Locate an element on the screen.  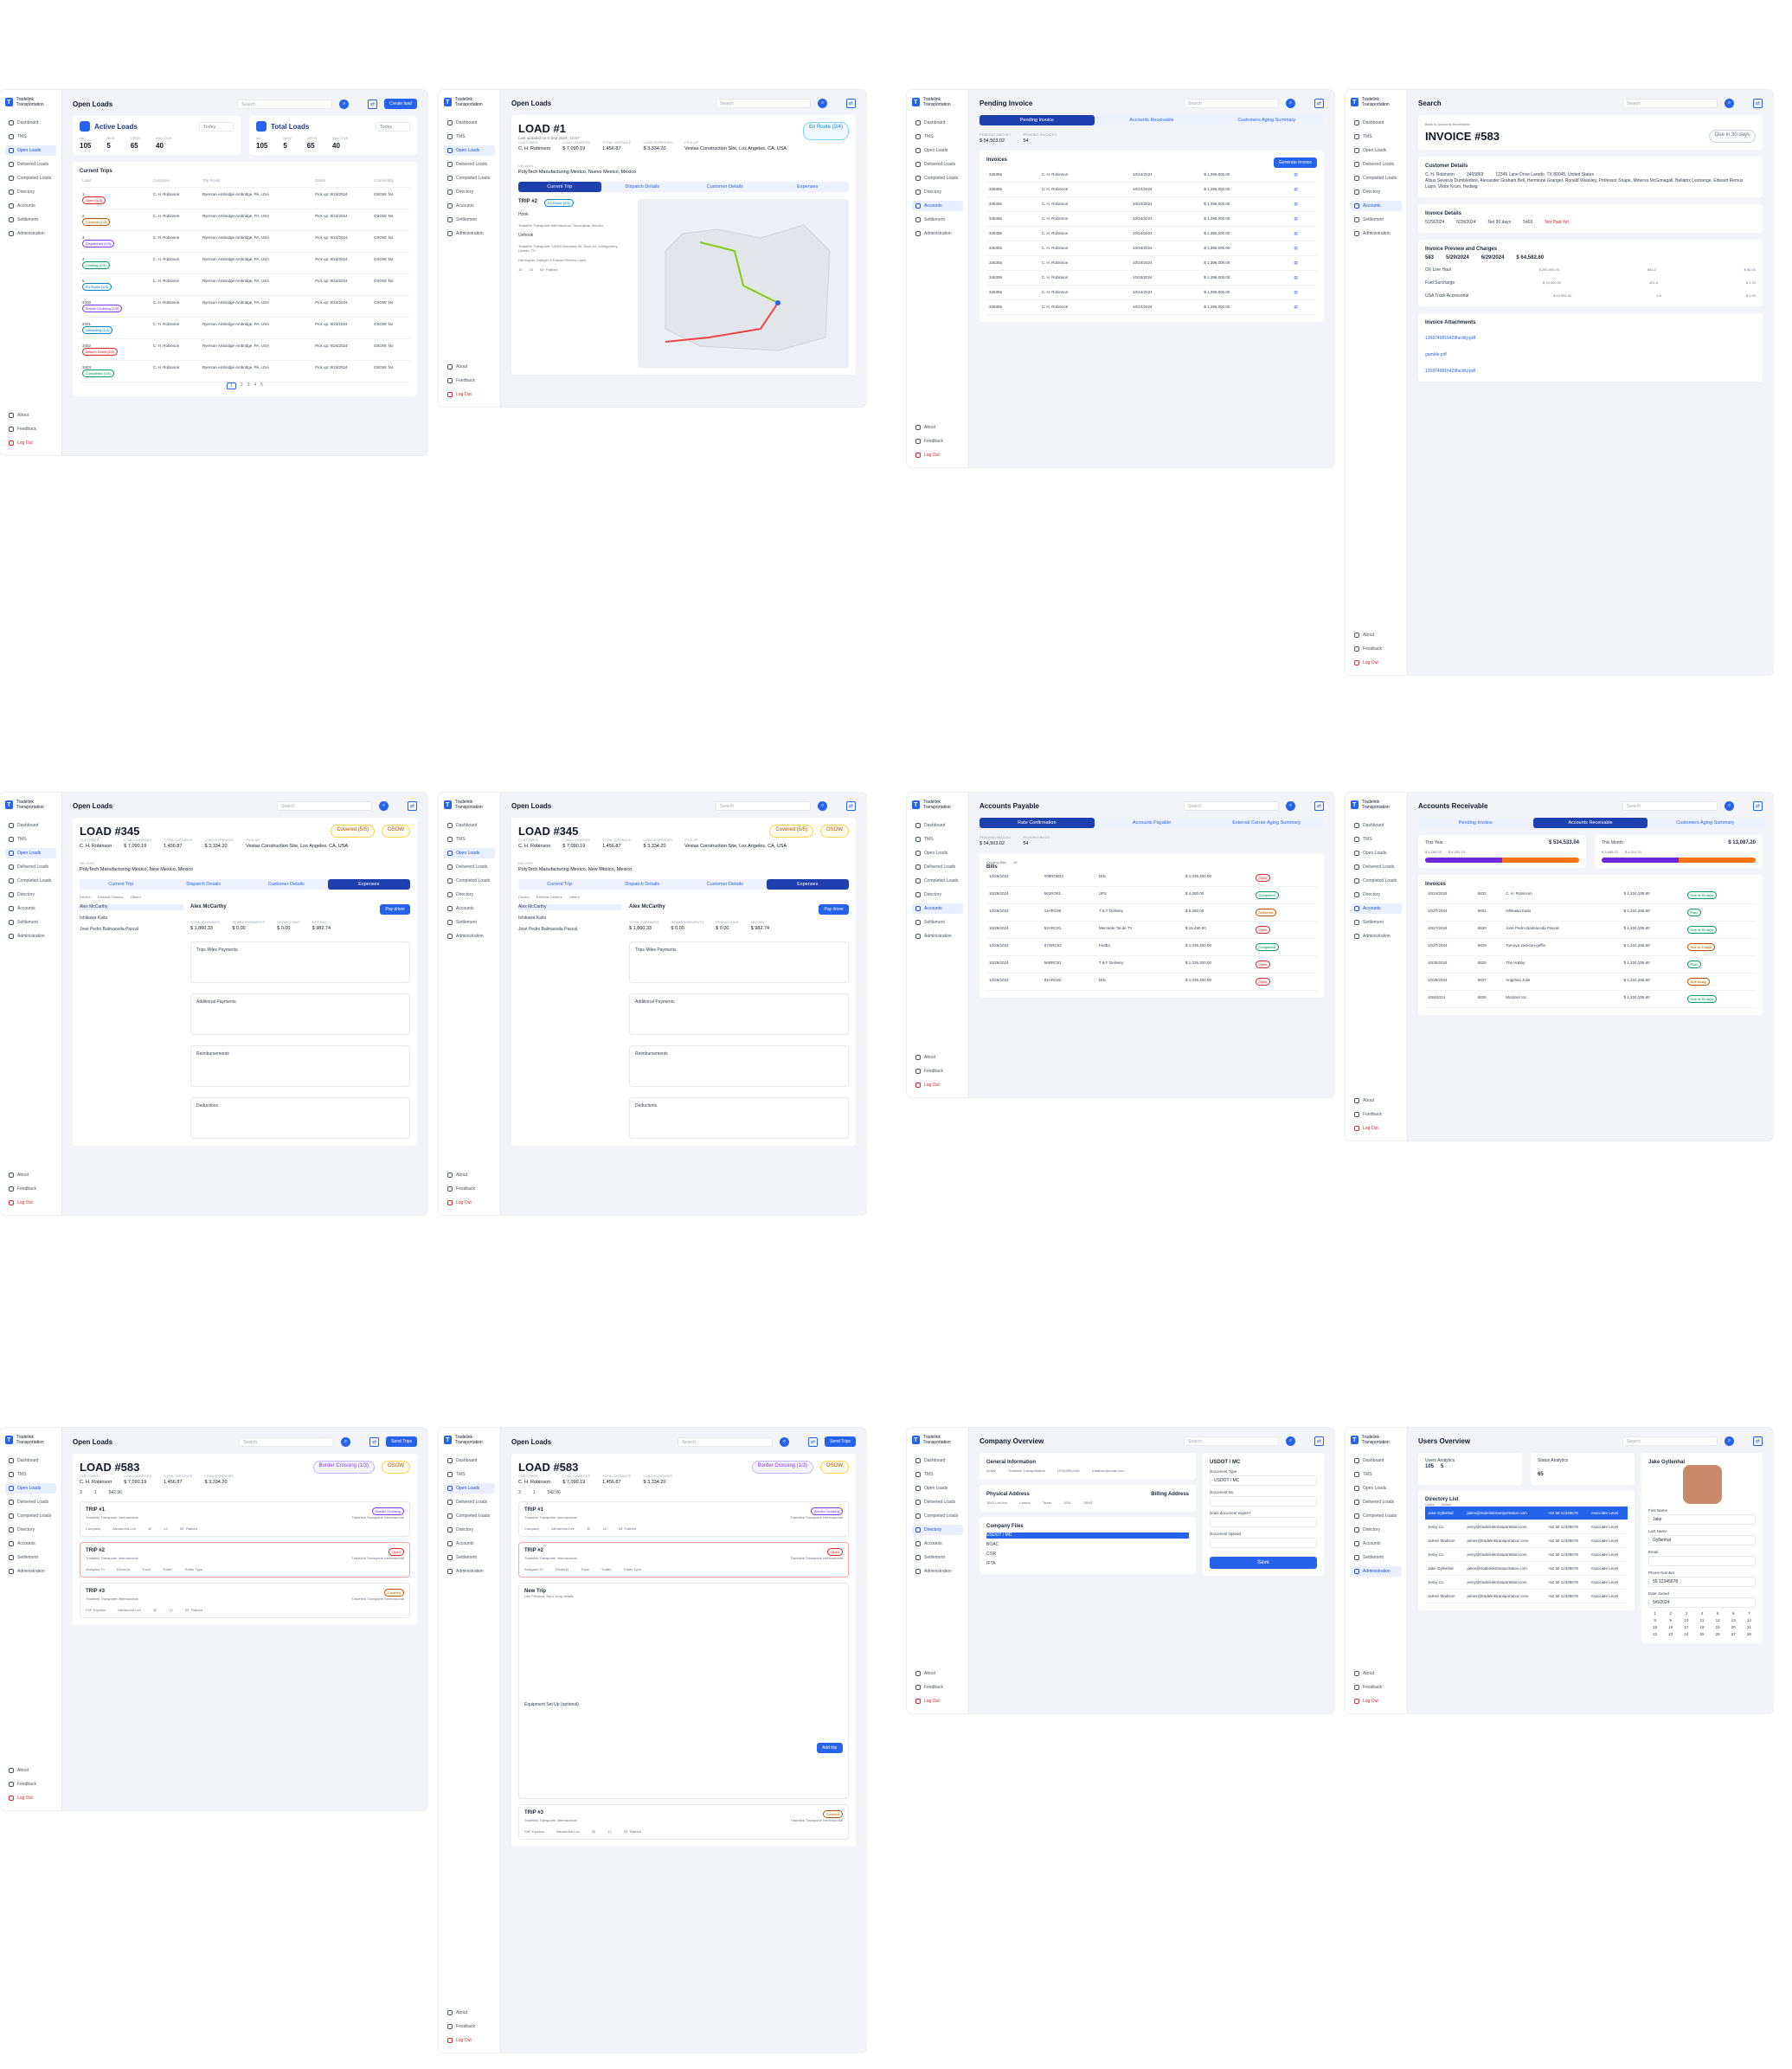
subtab: External Carriers is located at coordinates (549, 897).